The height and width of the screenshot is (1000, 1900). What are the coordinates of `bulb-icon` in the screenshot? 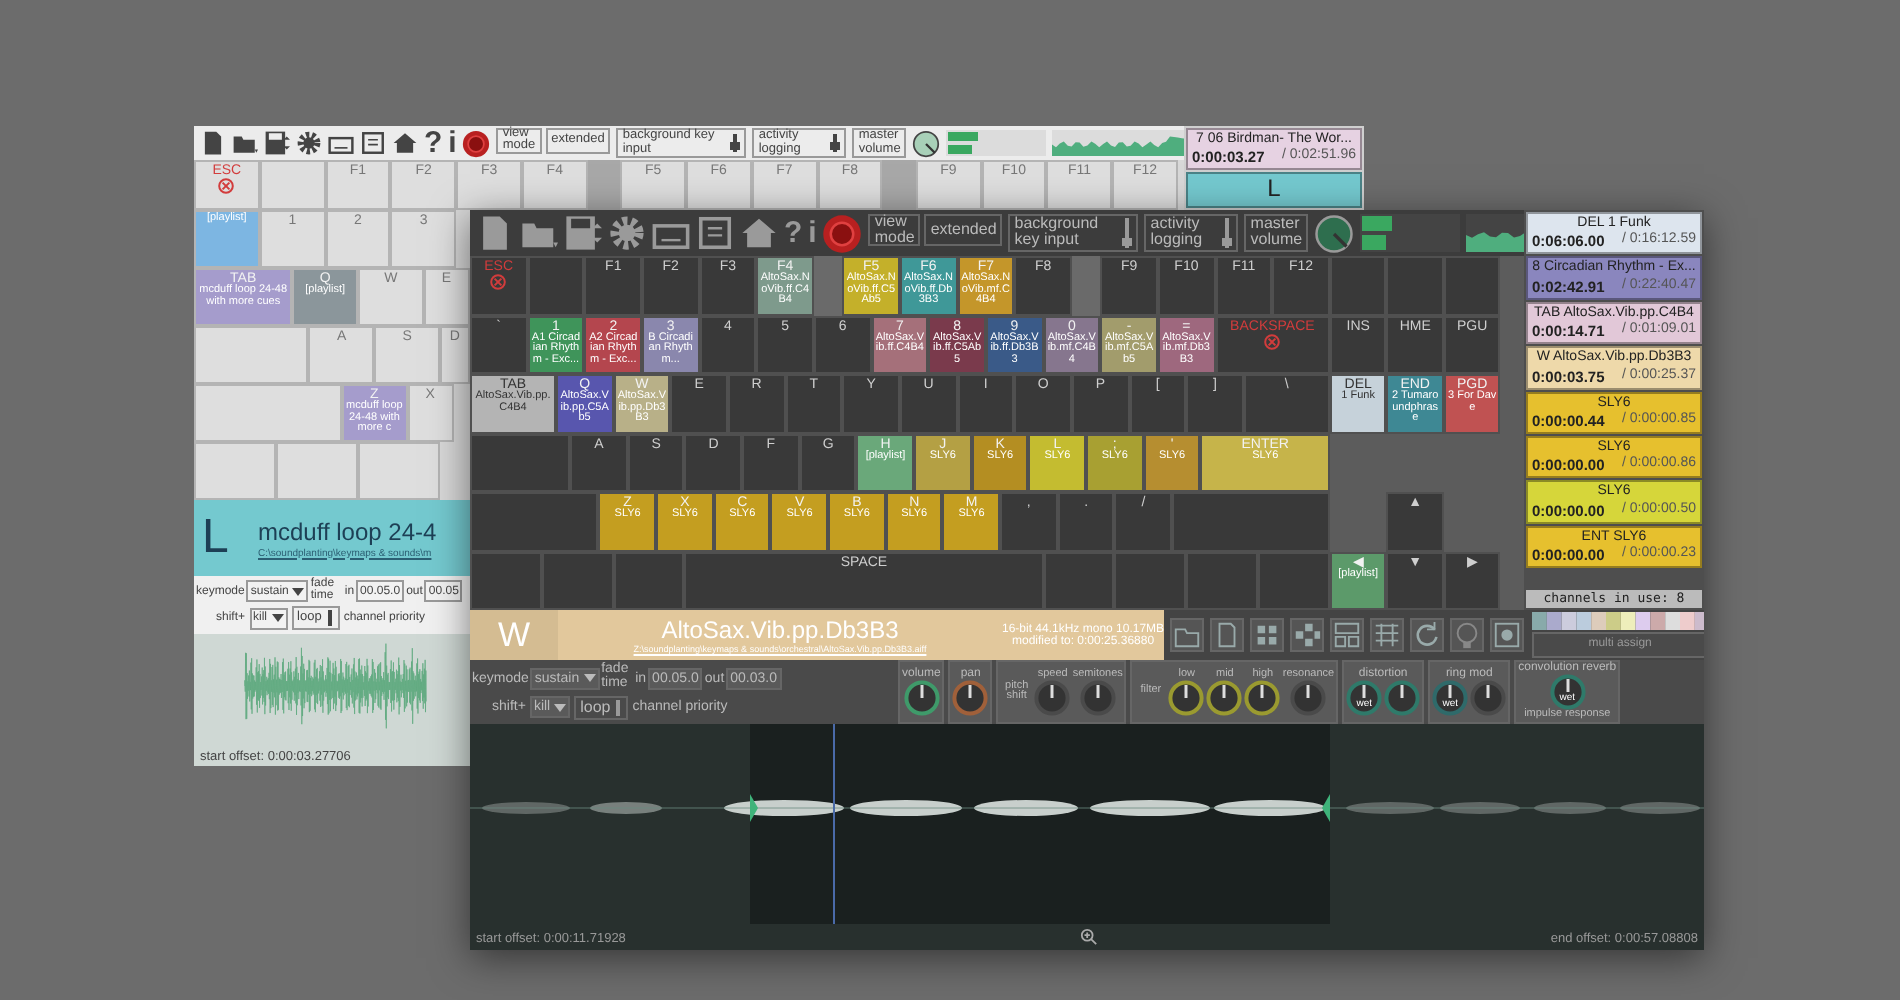 It's located at (1467, 635).